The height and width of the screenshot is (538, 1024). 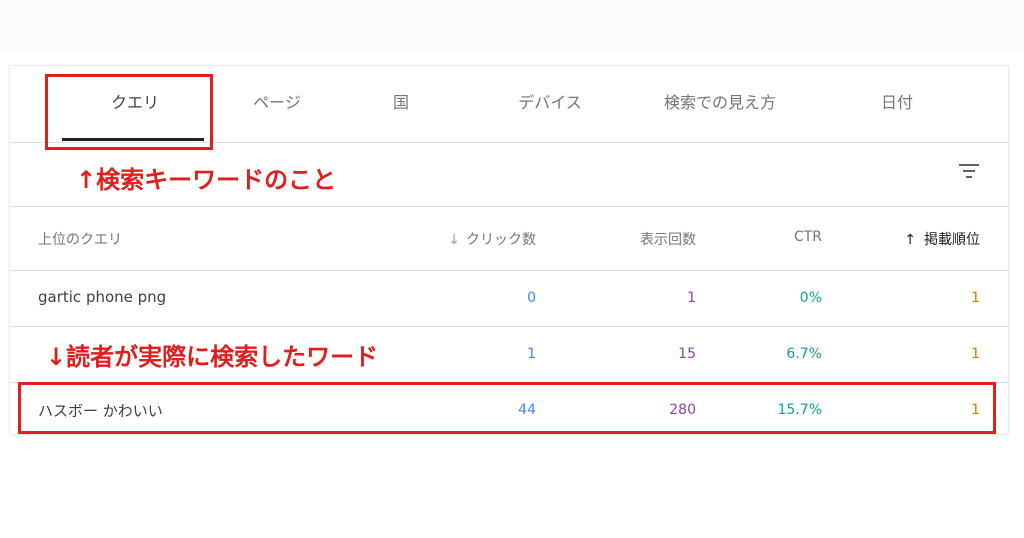 What do you see at coordinates (531, 298) in the screenshot?
I see `table-cell-clicks: 0` at bounding box center [531, 298].